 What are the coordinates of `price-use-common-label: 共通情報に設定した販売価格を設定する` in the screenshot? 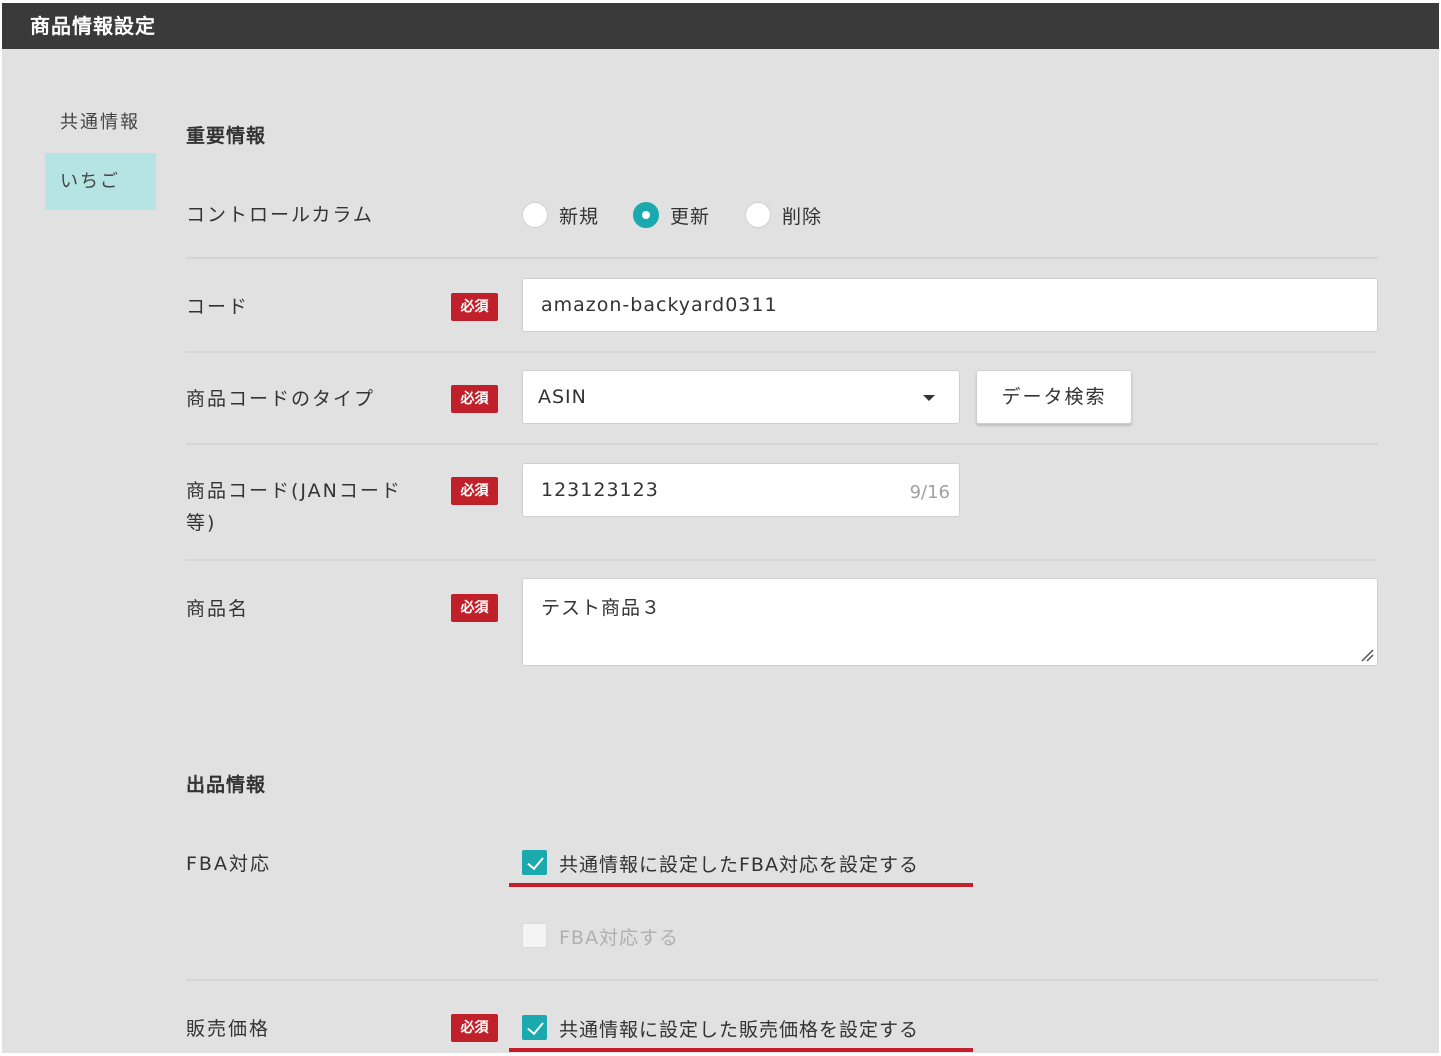 It's located at (739, 1028).